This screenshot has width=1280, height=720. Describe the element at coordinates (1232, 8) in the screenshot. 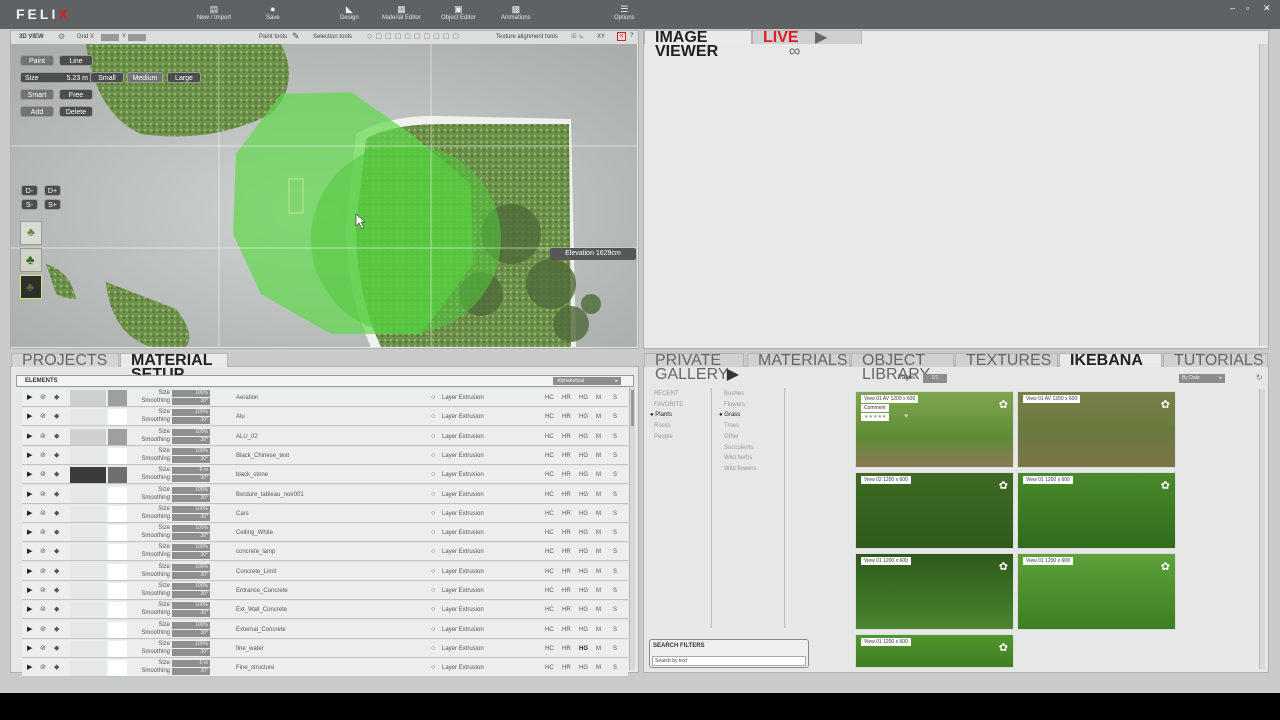

I see `minimize-icon: –` at that location.